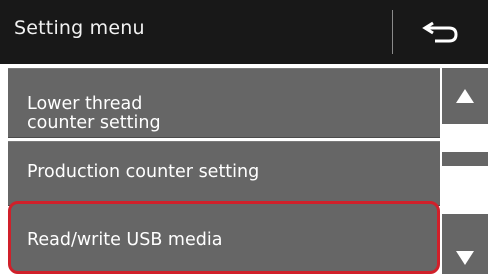 This screenshot has height=274, width=488. I want to click on scroll-thumb, so click(465, 159).